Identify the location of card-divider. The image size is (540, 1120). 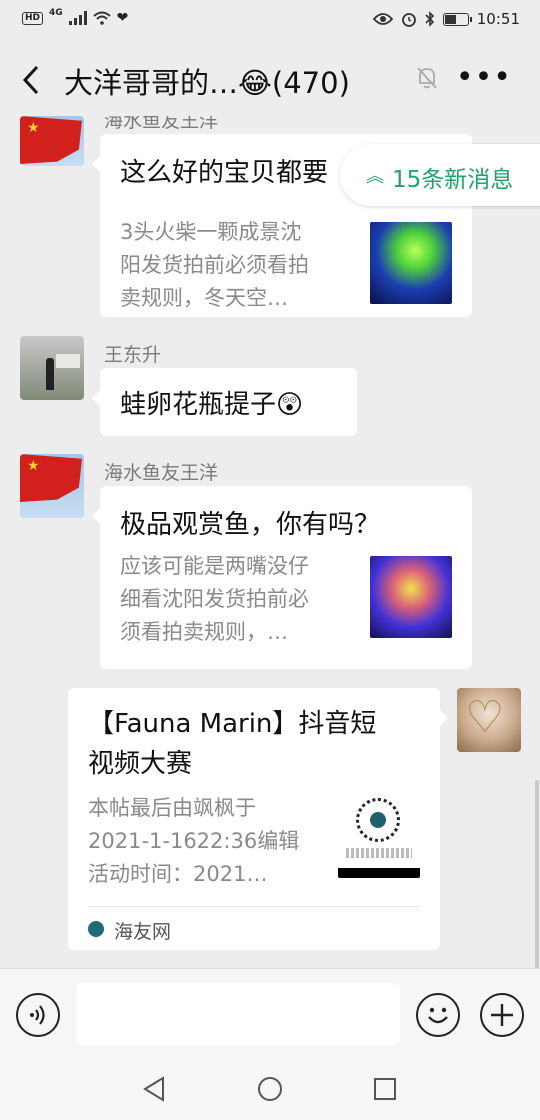
(254, 906).